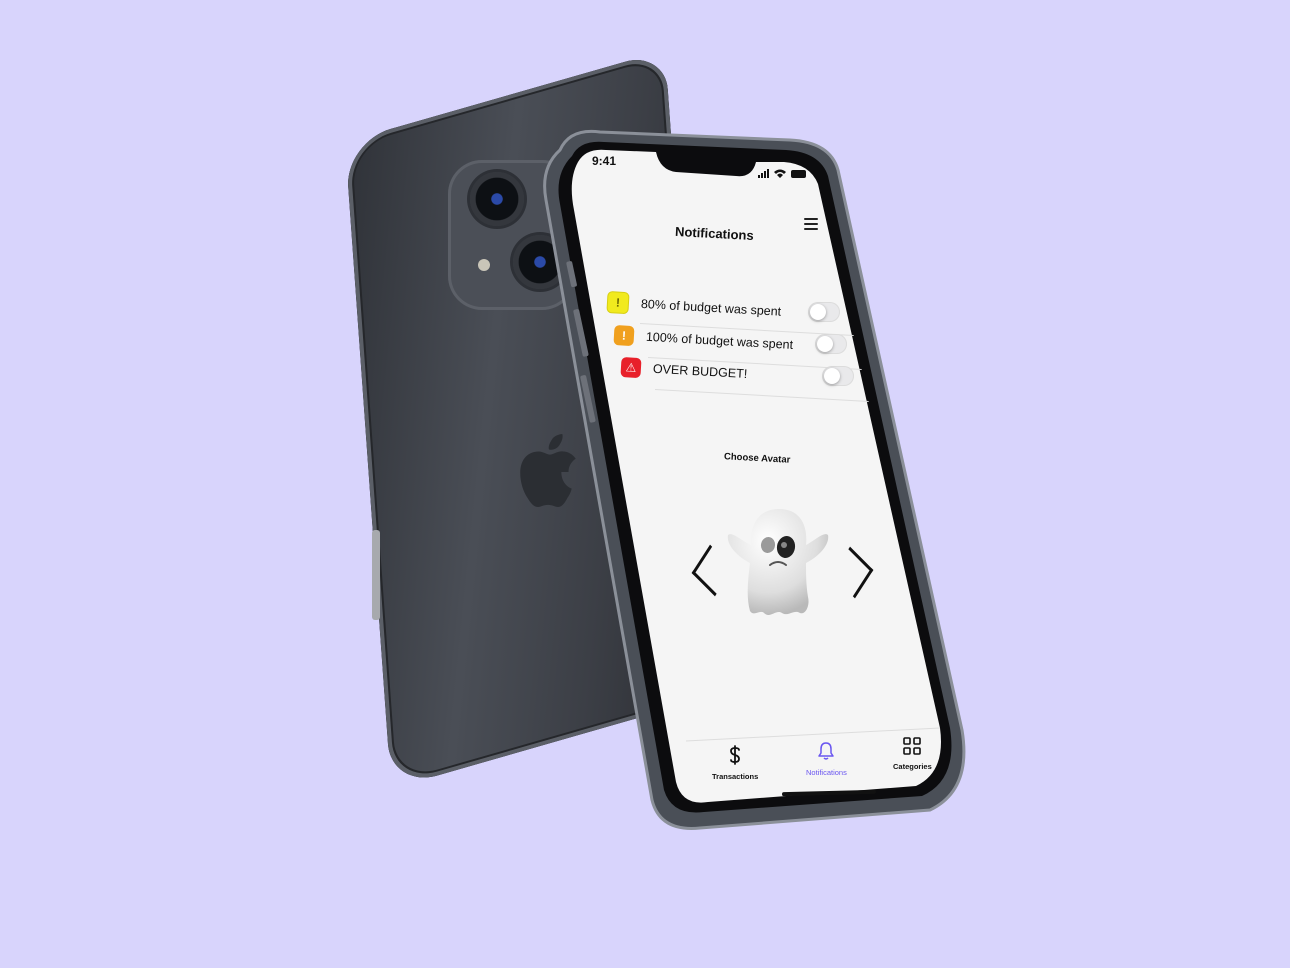 This screenshot has height=968, width=1290. Describe the element at coordinates (735, 755) in the screenshot. I see `dollar-icon` at that location.